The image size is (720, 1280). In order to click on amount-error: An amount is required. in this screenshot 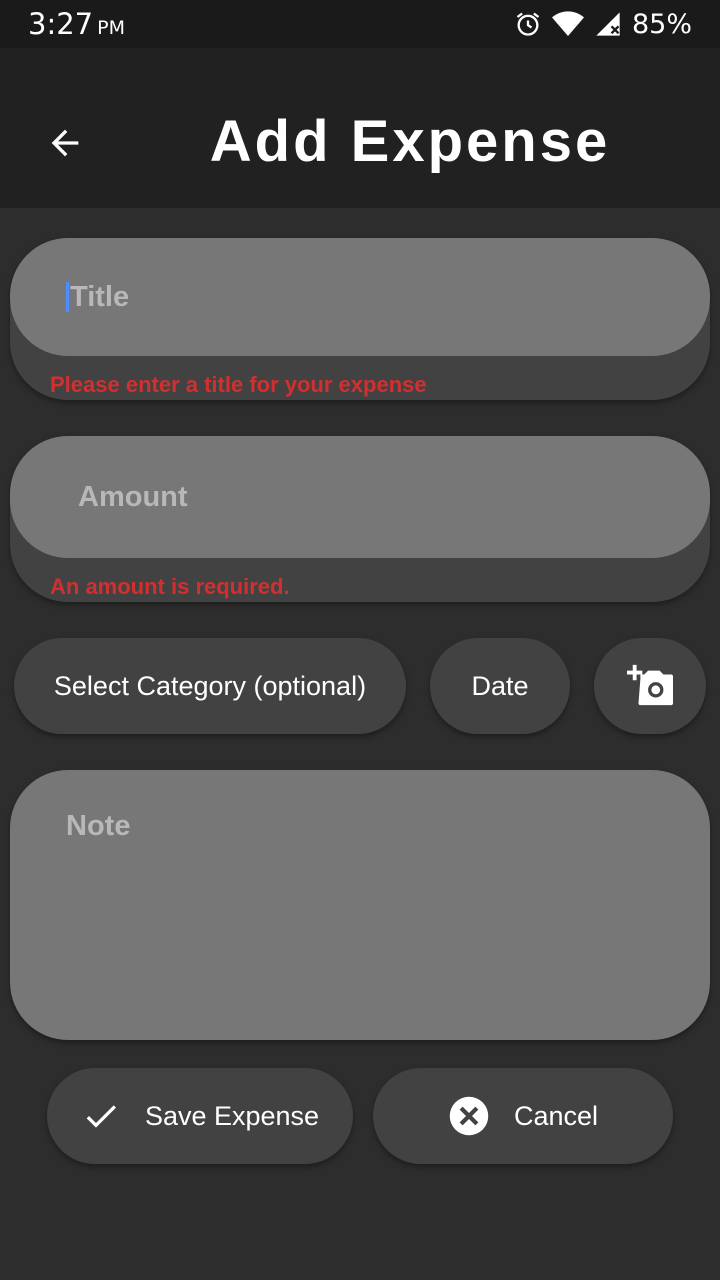, I will do `click(170, 586)`.